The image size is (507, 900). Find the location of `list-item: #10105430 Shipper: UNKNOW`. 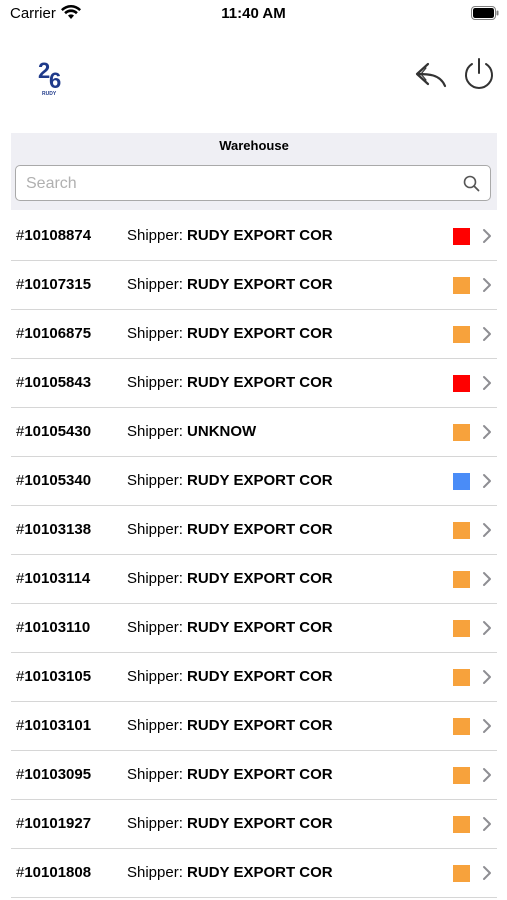

list-item: #10105430 Shipper: UNKNOW is located at coordinates (254, 432).